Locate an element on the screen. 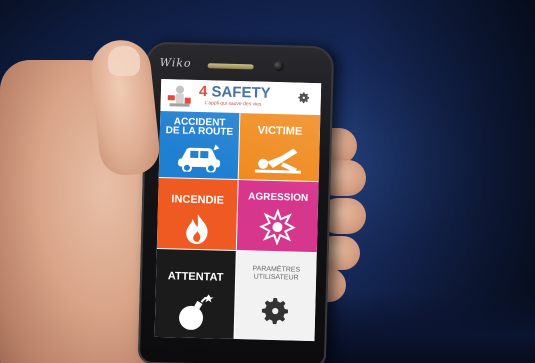  tile-incendie-label: INCENDIE is located at coordinates (198, 200).